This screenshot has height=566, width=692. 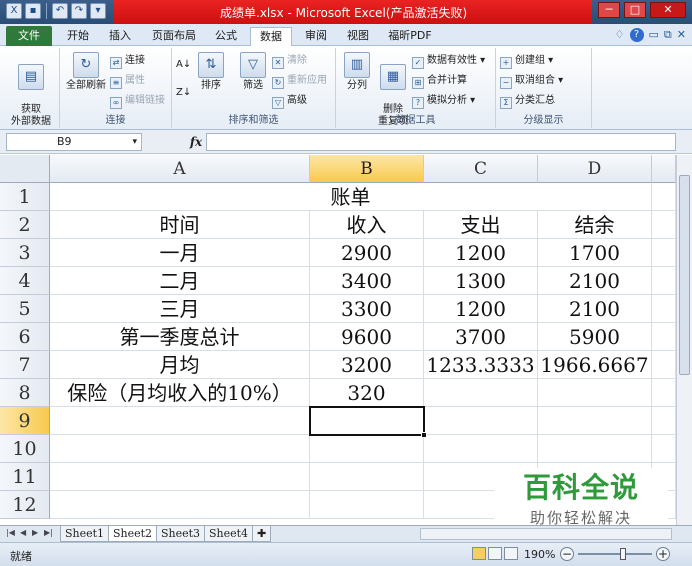 What do you see at coordinates (133, 534) in the screenshot?
I see `sheet-tab-sheet2: Sheet2` at bounding box center [133, 534].